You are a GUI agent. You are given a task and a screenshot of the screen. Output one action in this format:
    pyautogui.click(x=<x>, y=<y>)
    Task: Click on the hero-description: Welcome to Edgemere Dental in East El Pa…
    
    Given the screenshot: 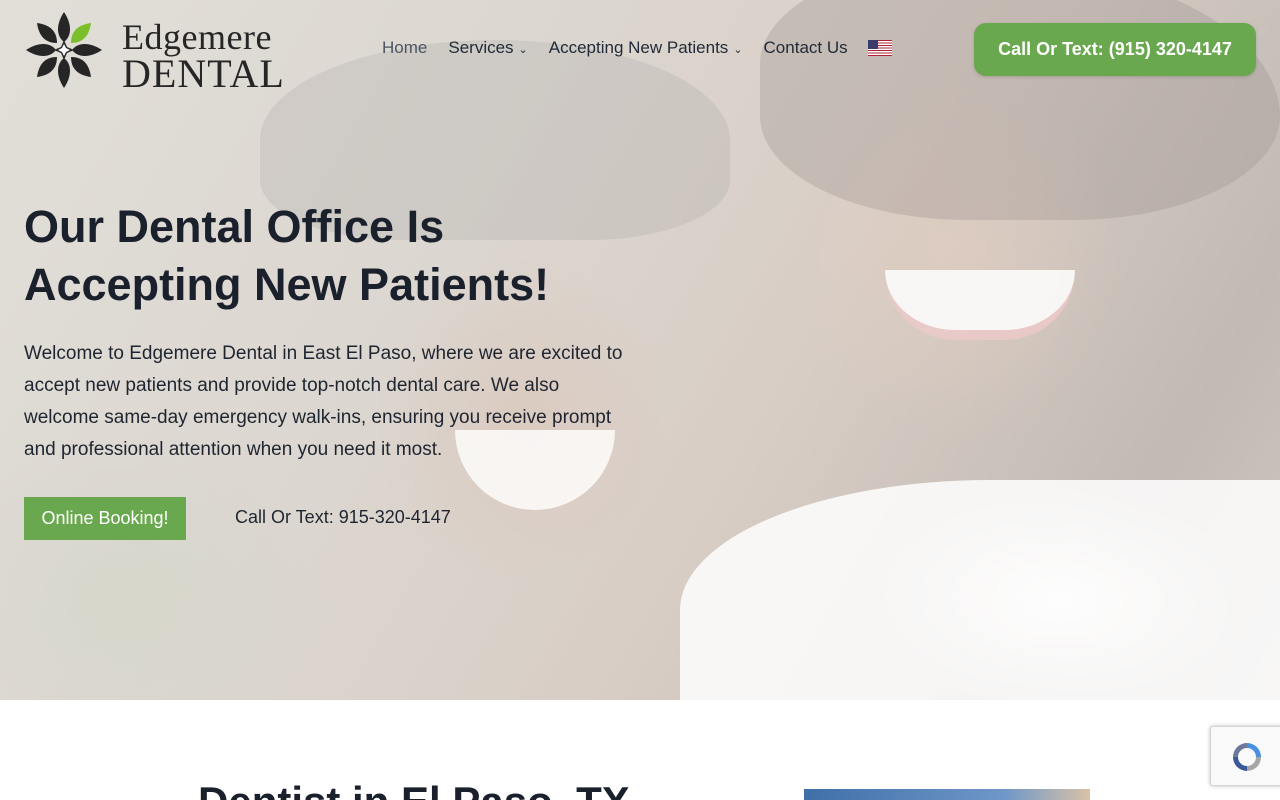 What is the action you would take?
    pyautogui.click(x=323, y=401)
    